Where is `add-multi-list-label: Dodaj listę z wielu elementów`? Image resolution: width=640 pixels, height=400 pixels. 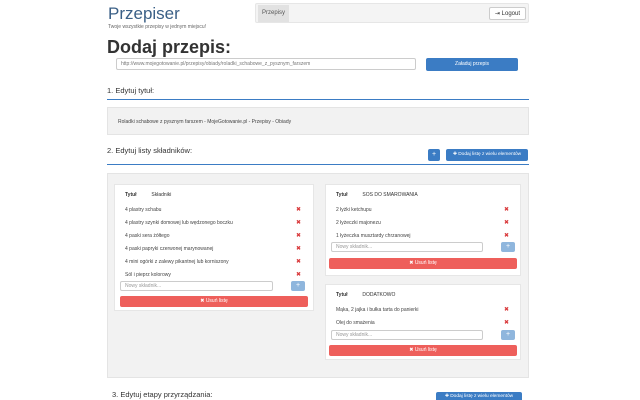 add-multi-list-label: Dodaj listę z wielu elementów is located at coordinates (490, 154).